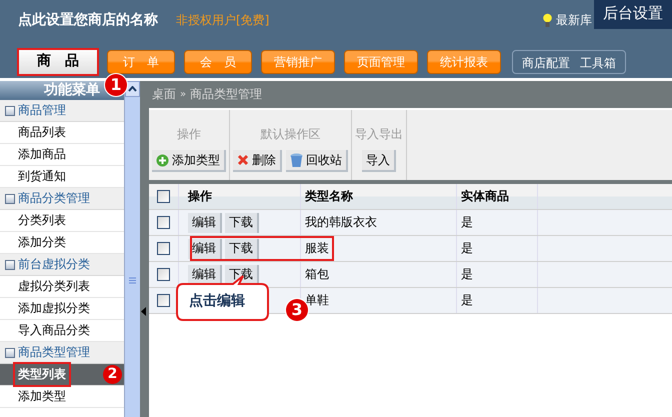 The image size is (672, 417). I want to click on table-cell: 单鞋, so click(317, 300).